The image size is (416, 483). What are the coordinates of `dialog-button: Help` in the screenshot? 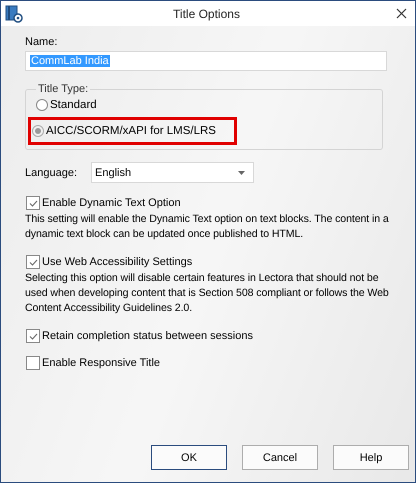 It's located at (371, 457).